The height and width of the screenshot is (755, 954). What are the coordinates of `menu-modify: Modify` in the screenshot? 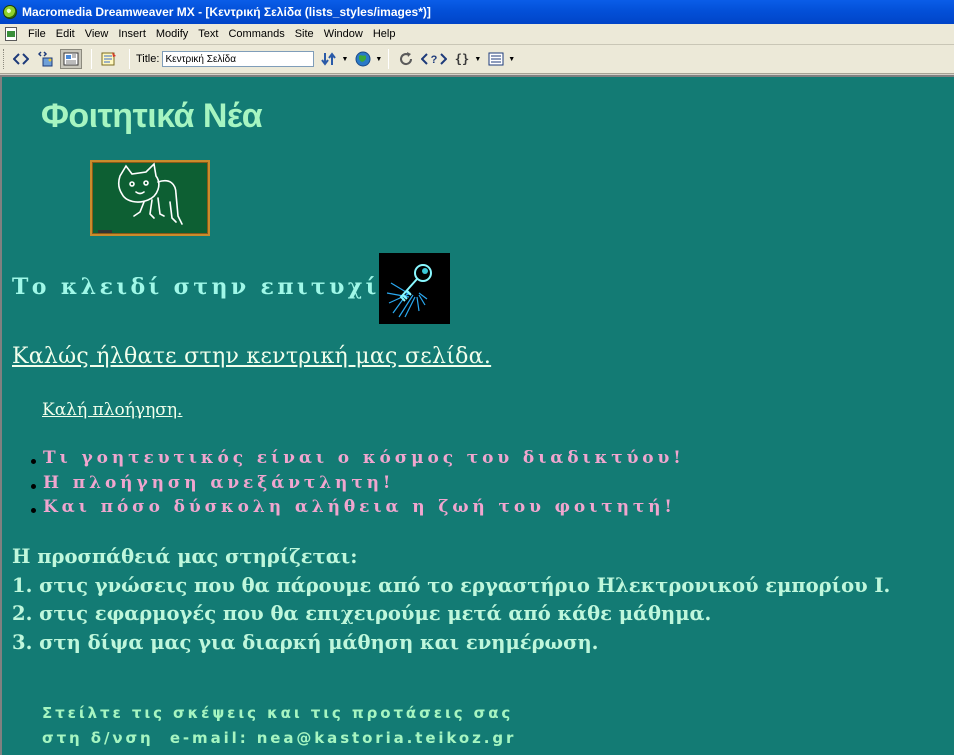 It's located at (172, 34).